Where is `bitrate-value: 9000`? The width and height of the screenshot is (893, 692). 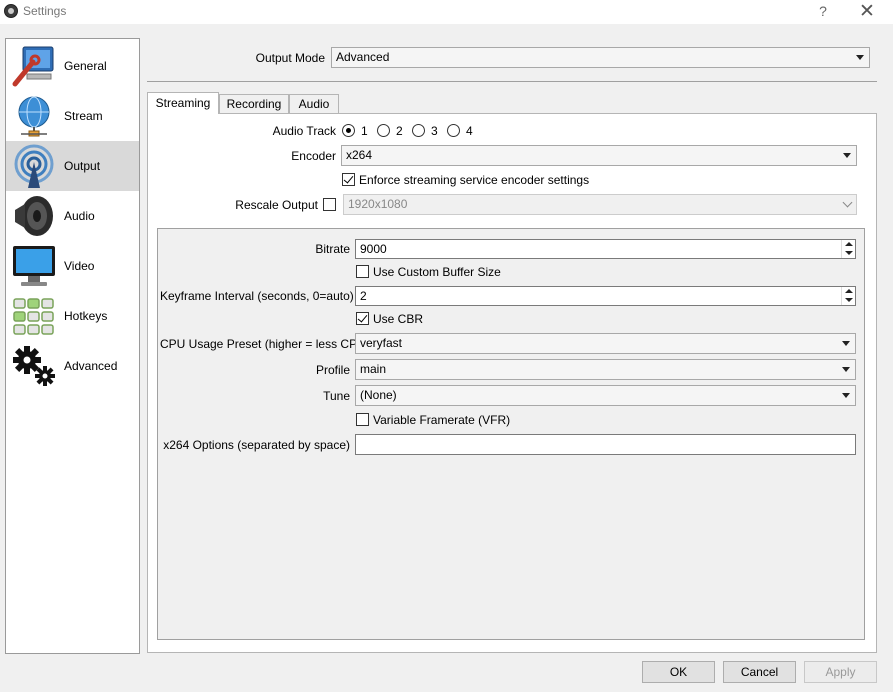 bitrate-value: 9000 is located at coordinates (373, 249).